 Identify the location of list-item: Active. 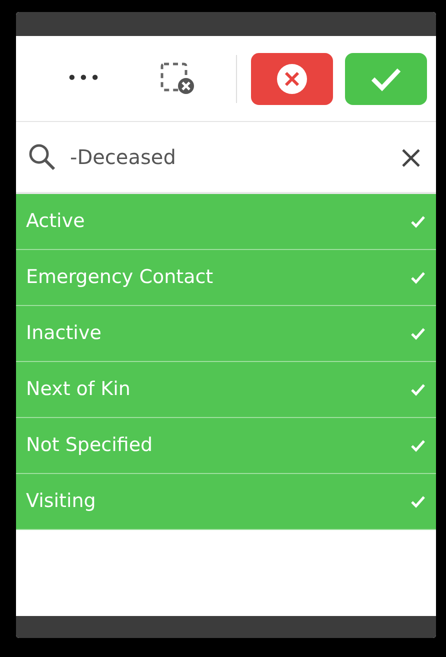
(226, 222).